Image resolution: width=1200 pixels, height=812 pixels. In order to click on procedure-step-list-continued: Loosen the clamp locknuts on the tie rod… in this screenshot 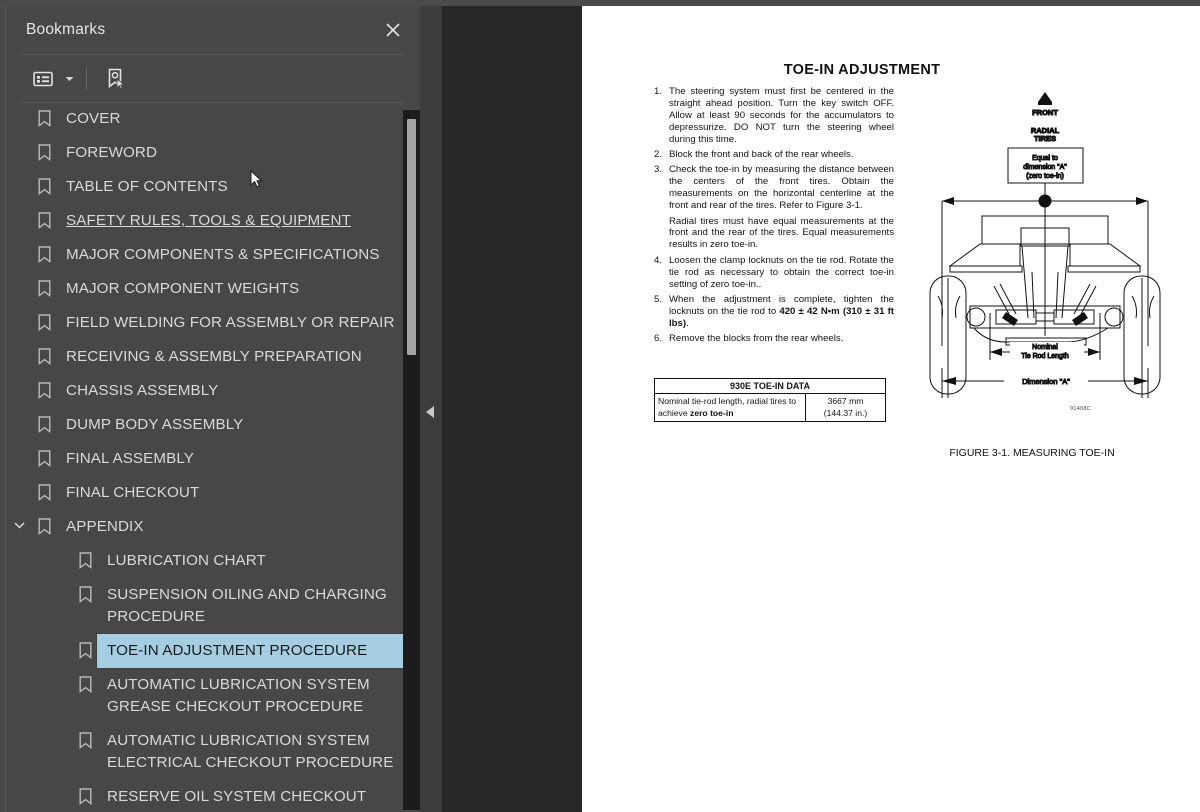, I will do `click(774, 300)`.